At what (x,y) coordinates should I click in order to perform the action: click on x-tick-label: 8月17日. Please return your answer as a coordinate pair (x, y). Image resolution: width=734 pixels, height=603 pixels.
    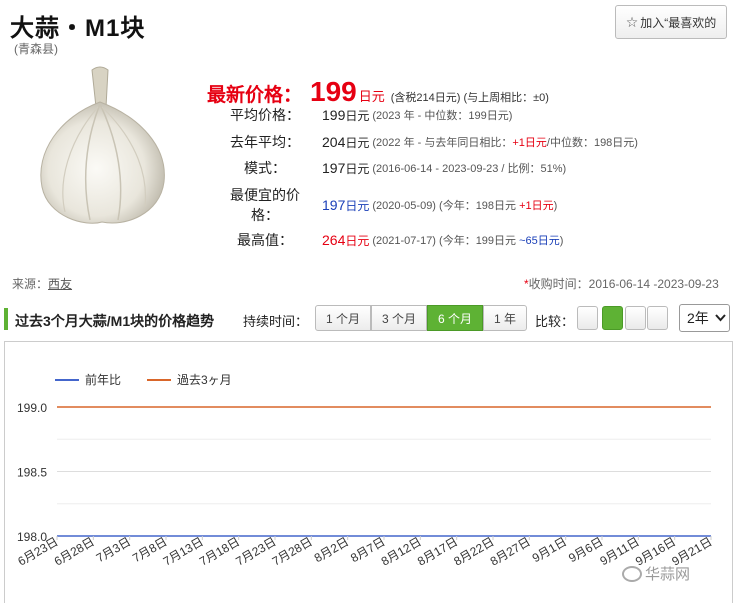
    Looking at the image, I should click on (437, 551).